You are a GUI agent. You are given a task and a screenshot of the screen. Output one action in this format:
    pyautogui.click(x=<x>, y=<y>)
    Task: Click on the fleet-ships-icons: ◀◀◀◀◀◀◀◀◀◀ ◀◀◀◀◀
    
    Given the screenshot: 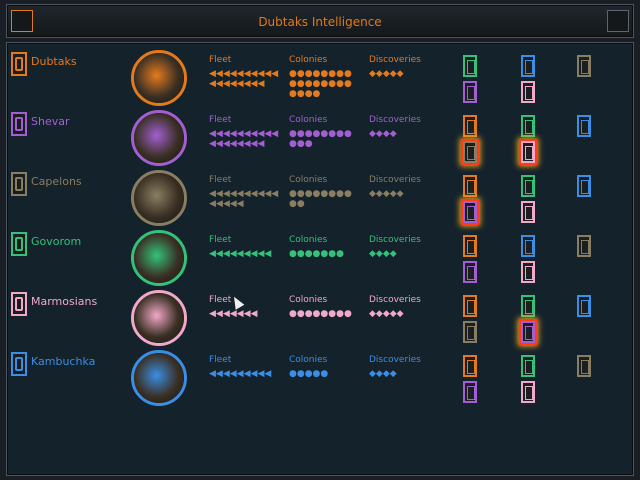 What is the action you would take?
    pyautogui.click(x=244, y=199)
    